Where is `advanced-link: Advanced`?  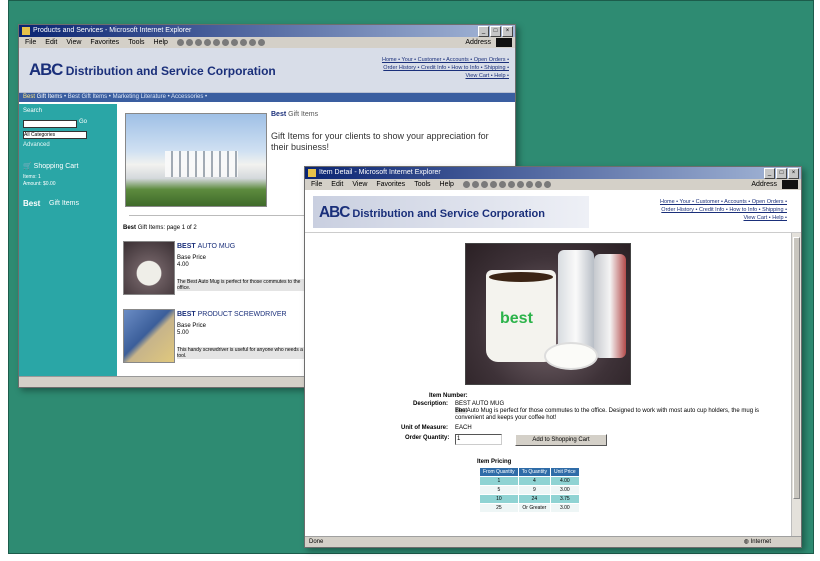
advanced-link: Advanced is located at coordinates (36, 145).